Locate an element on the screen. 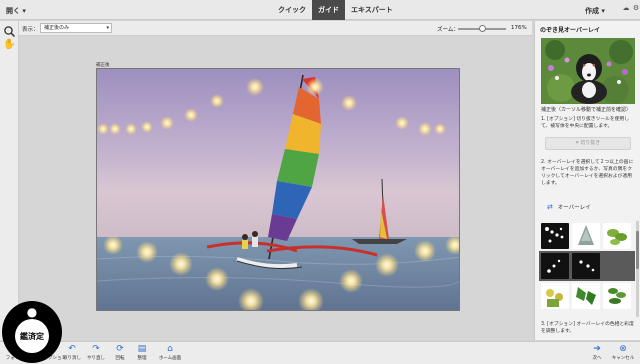  mode-tabs: クイック ガイド エキスパート is located at coordinates (335, 10).